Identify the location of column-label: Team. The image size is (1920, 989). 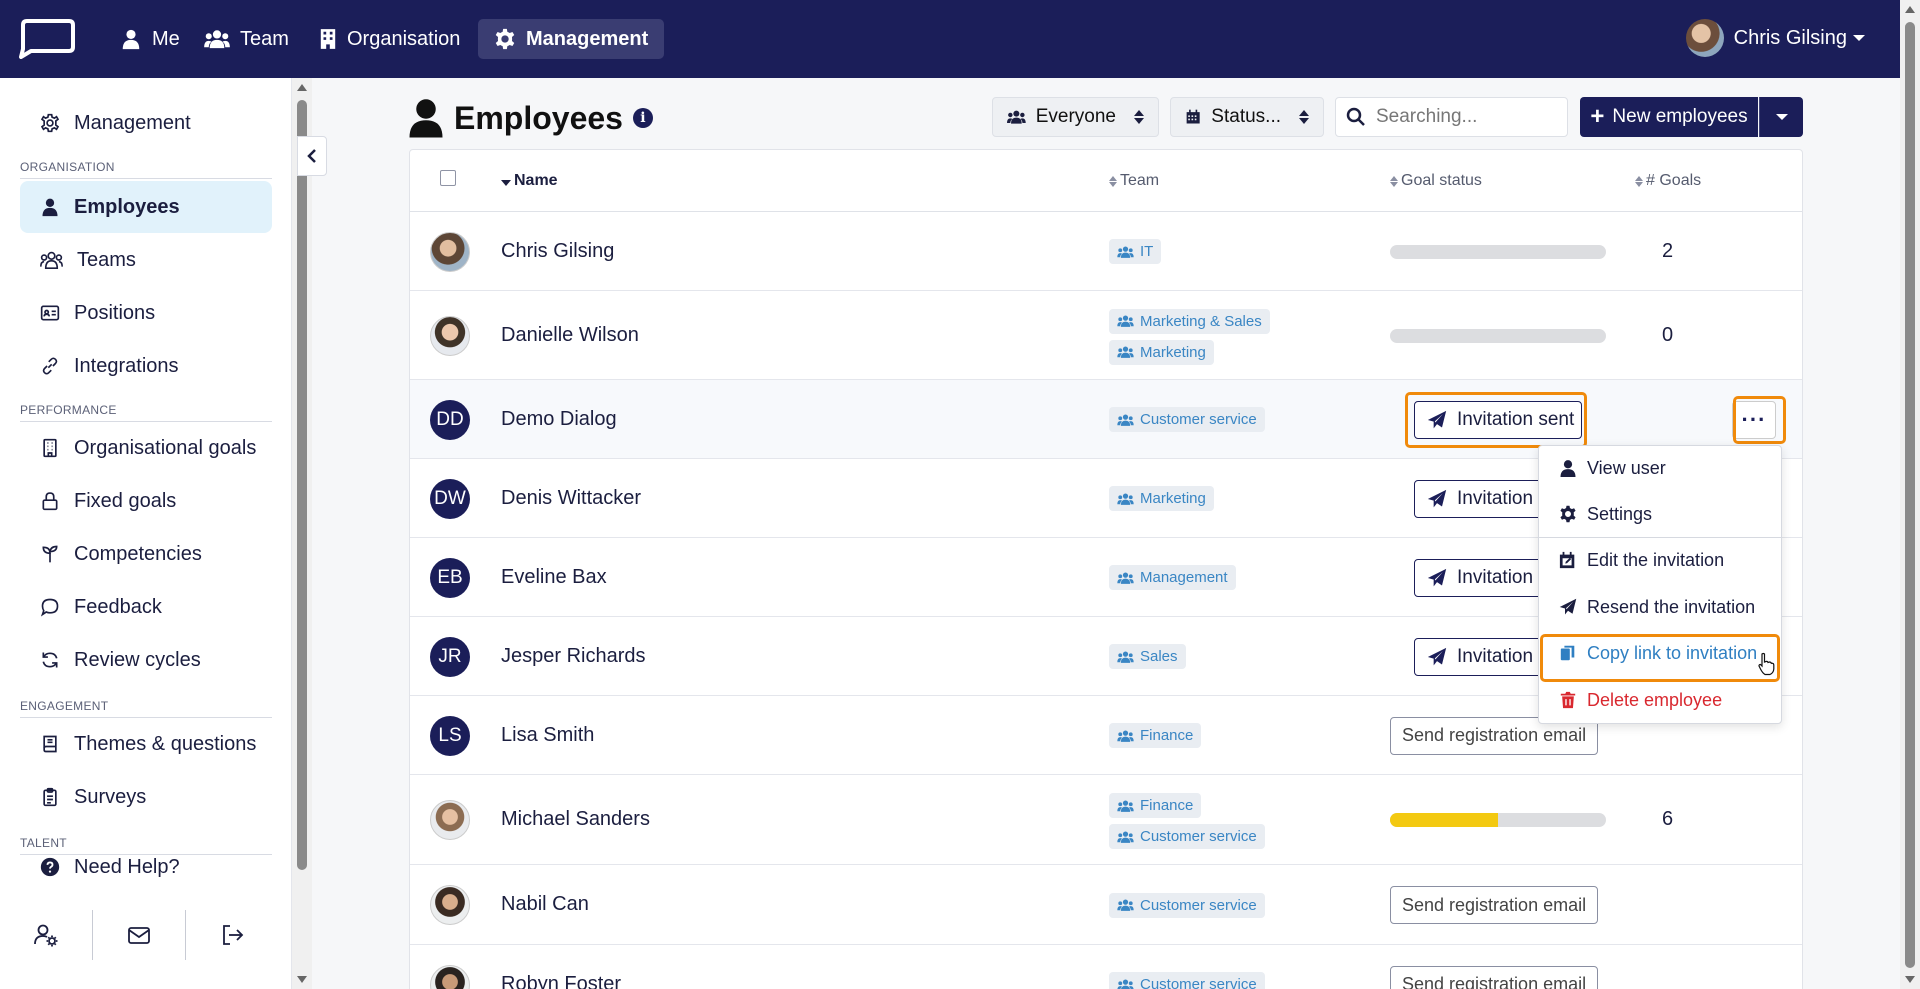
(1140, 180).